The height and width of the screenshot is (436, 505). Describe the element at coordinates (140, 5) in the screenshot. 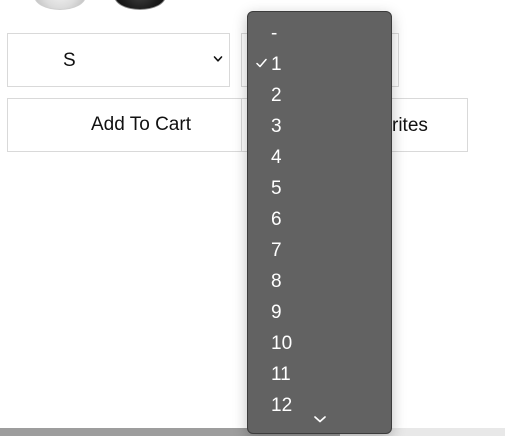

I see `color-swatch-dark` at that location.